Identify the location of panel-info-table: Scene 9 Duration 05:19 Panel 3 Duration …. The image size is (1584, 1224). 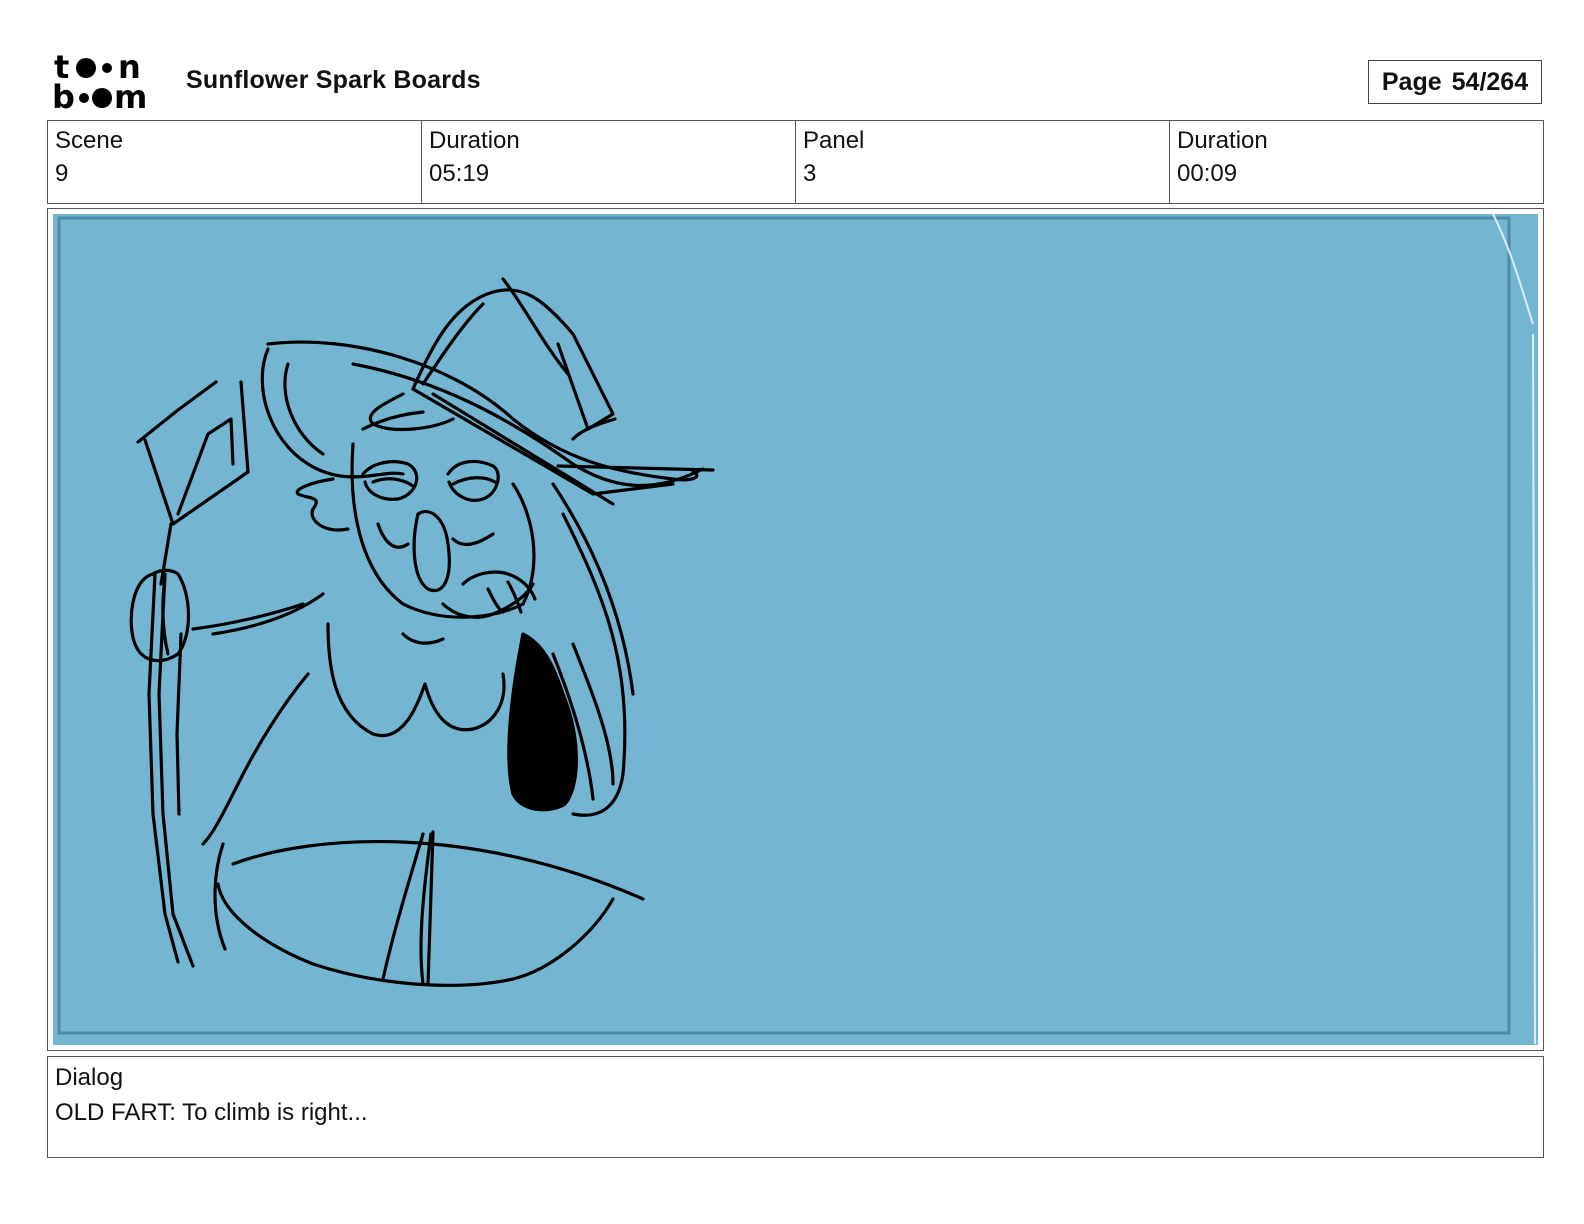
(795, 162).